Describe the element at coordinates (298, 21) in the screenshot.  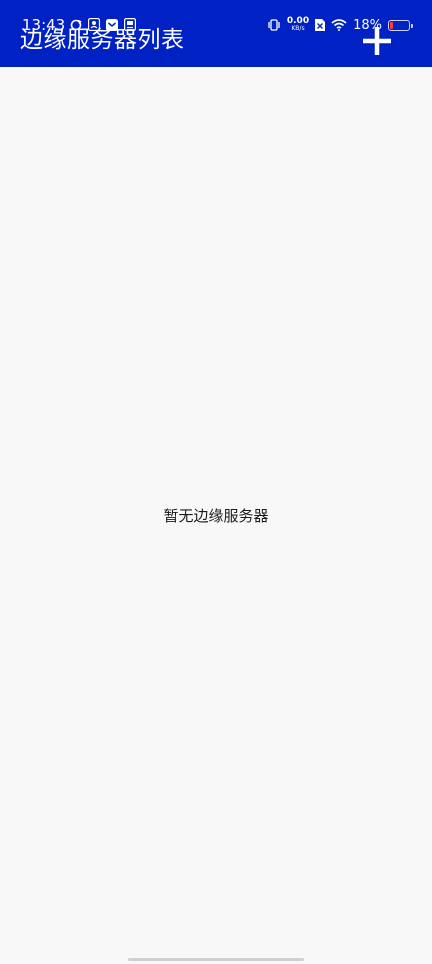
I see `net-speed-value: 0.00` at that location.